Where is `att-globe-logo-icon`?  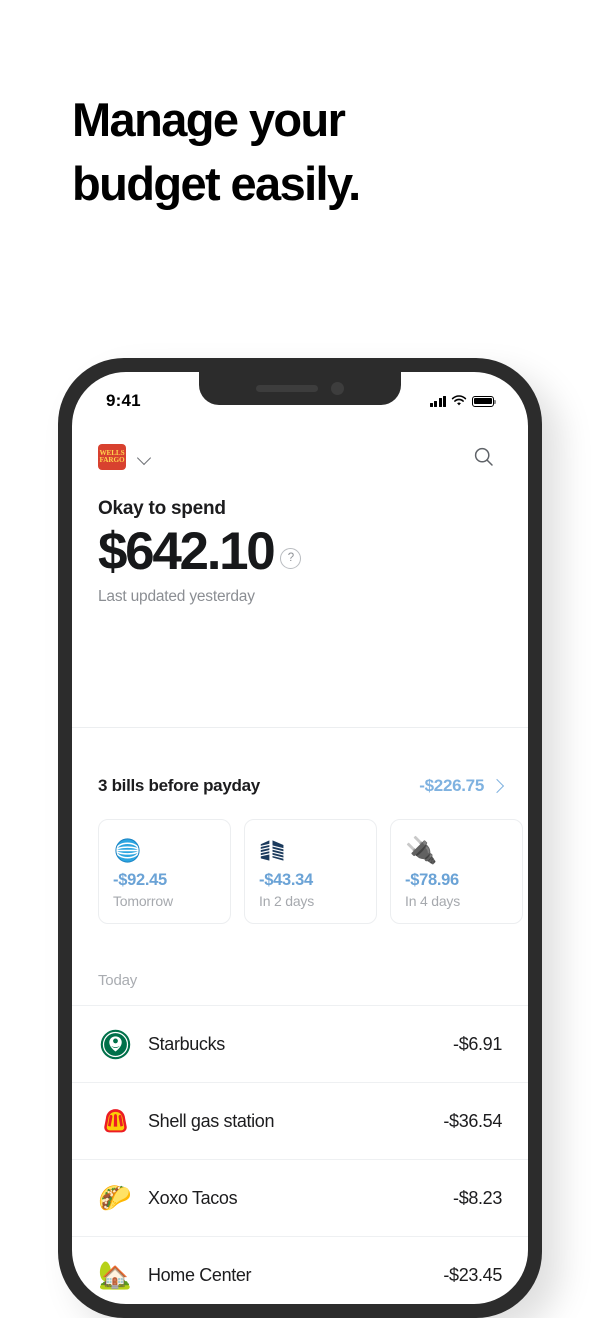 att-globe-logo-icon is located at coordinates (171, 850).